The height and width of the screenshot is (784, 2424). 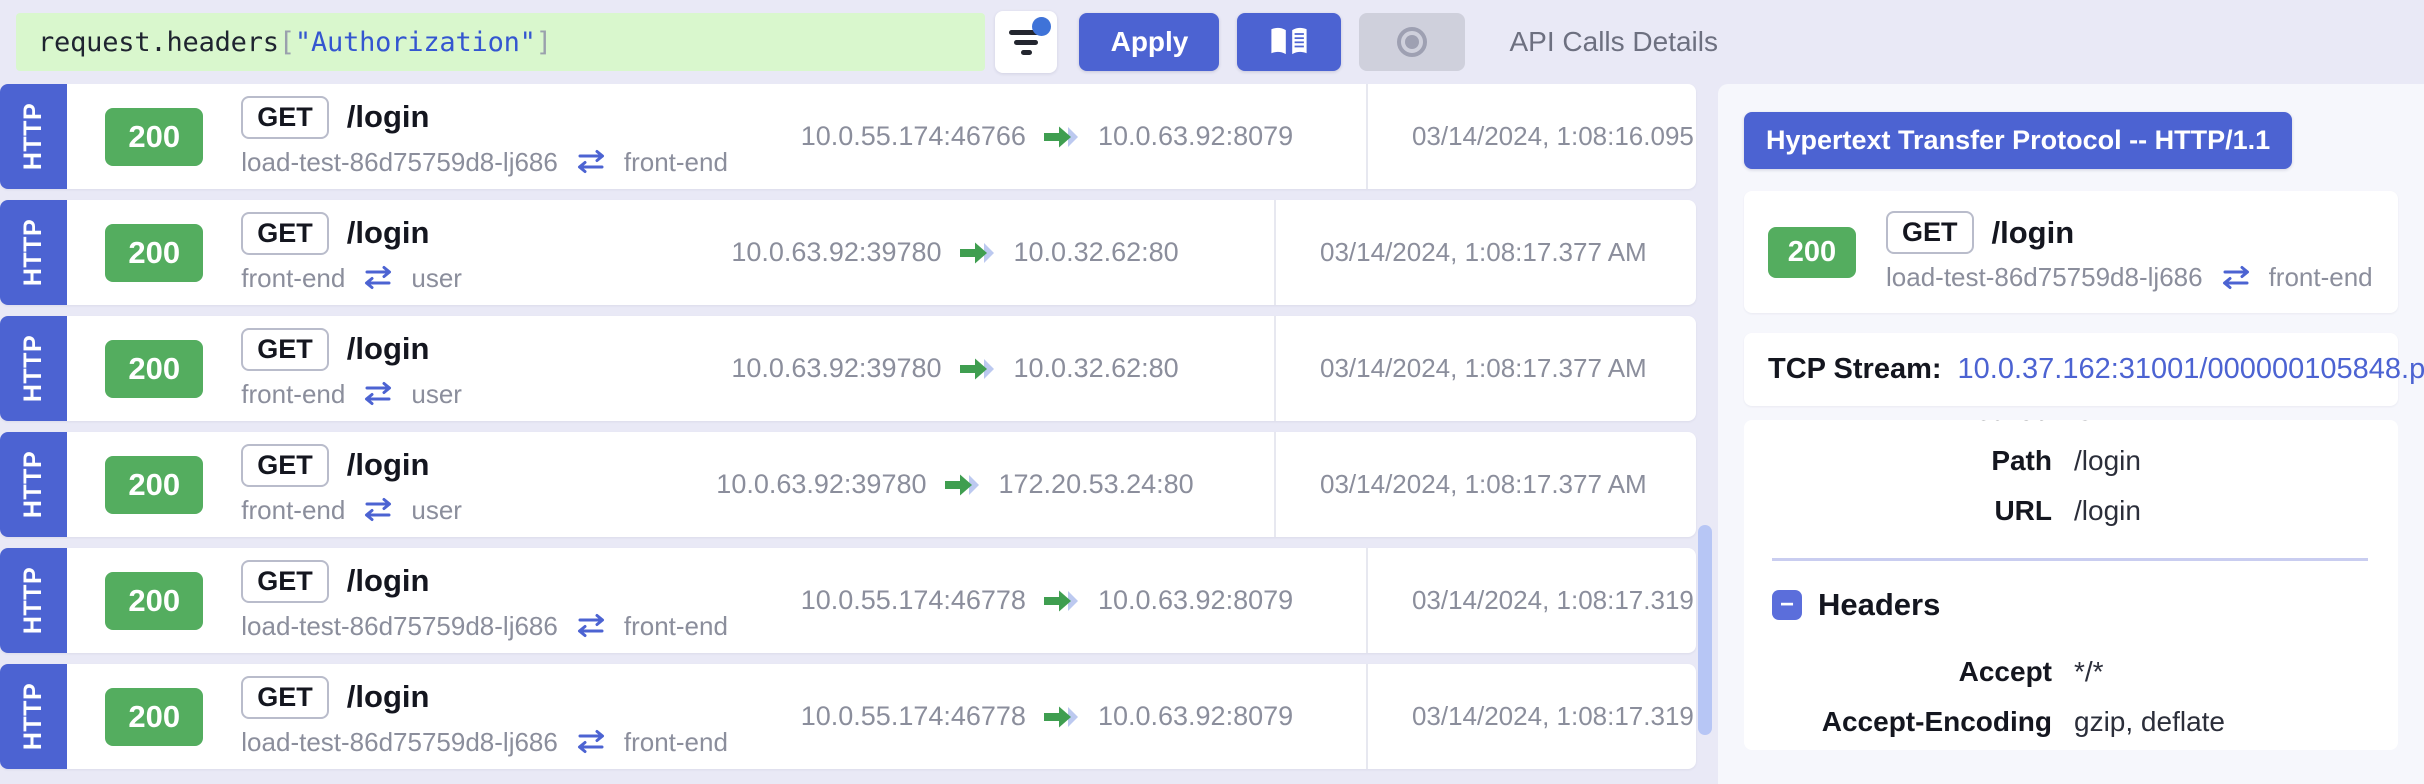 What do you see at coordinates (1930, 232) in the screenshot?
I see `detail-method-pill: GET` at bounding box center [1930, 232].